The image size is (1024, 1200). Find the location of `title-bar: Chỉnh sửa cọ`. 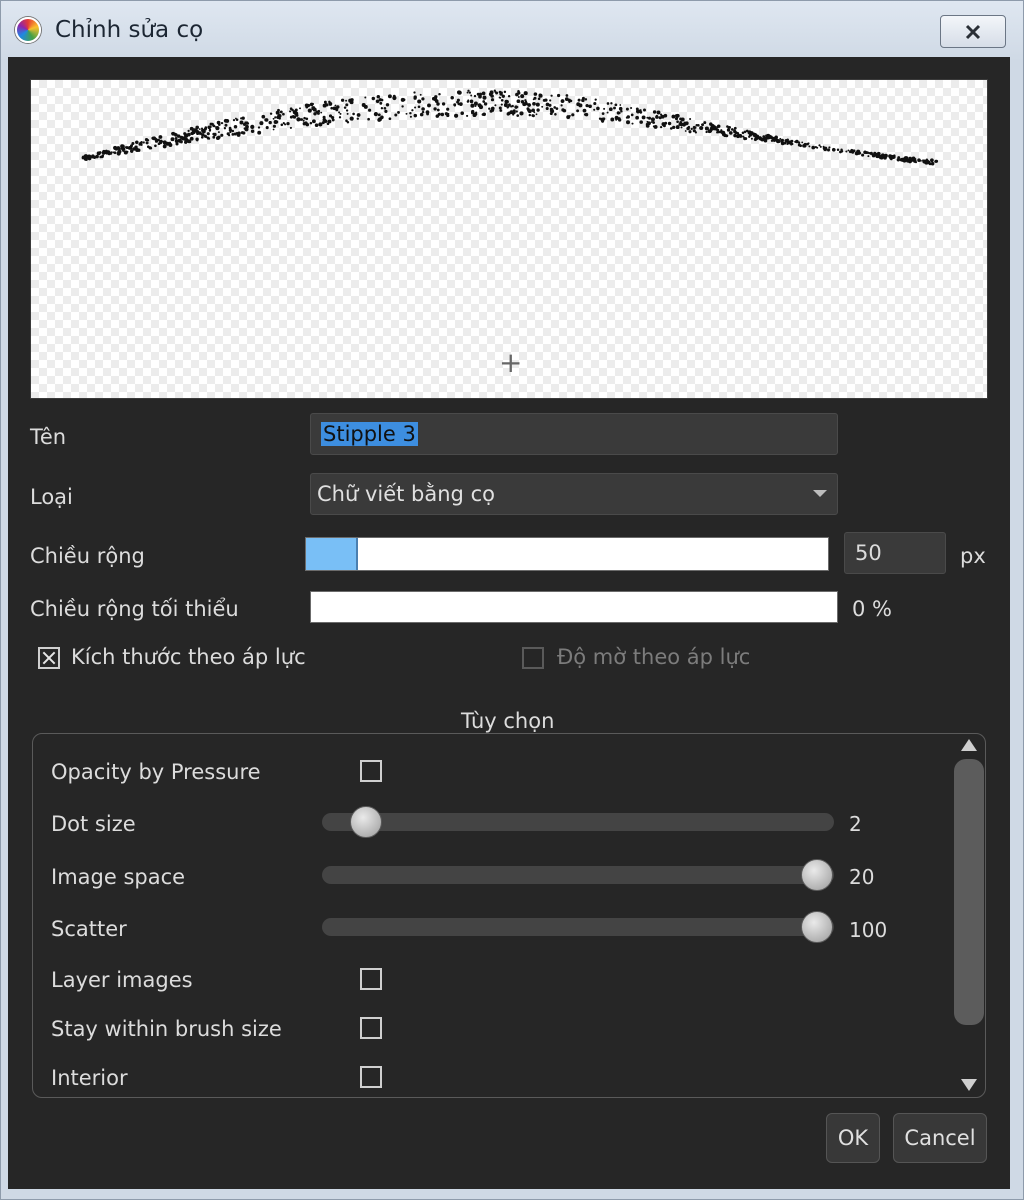

title-bar: Chỉnh sửa cọ is located at coordinates (512, 29).